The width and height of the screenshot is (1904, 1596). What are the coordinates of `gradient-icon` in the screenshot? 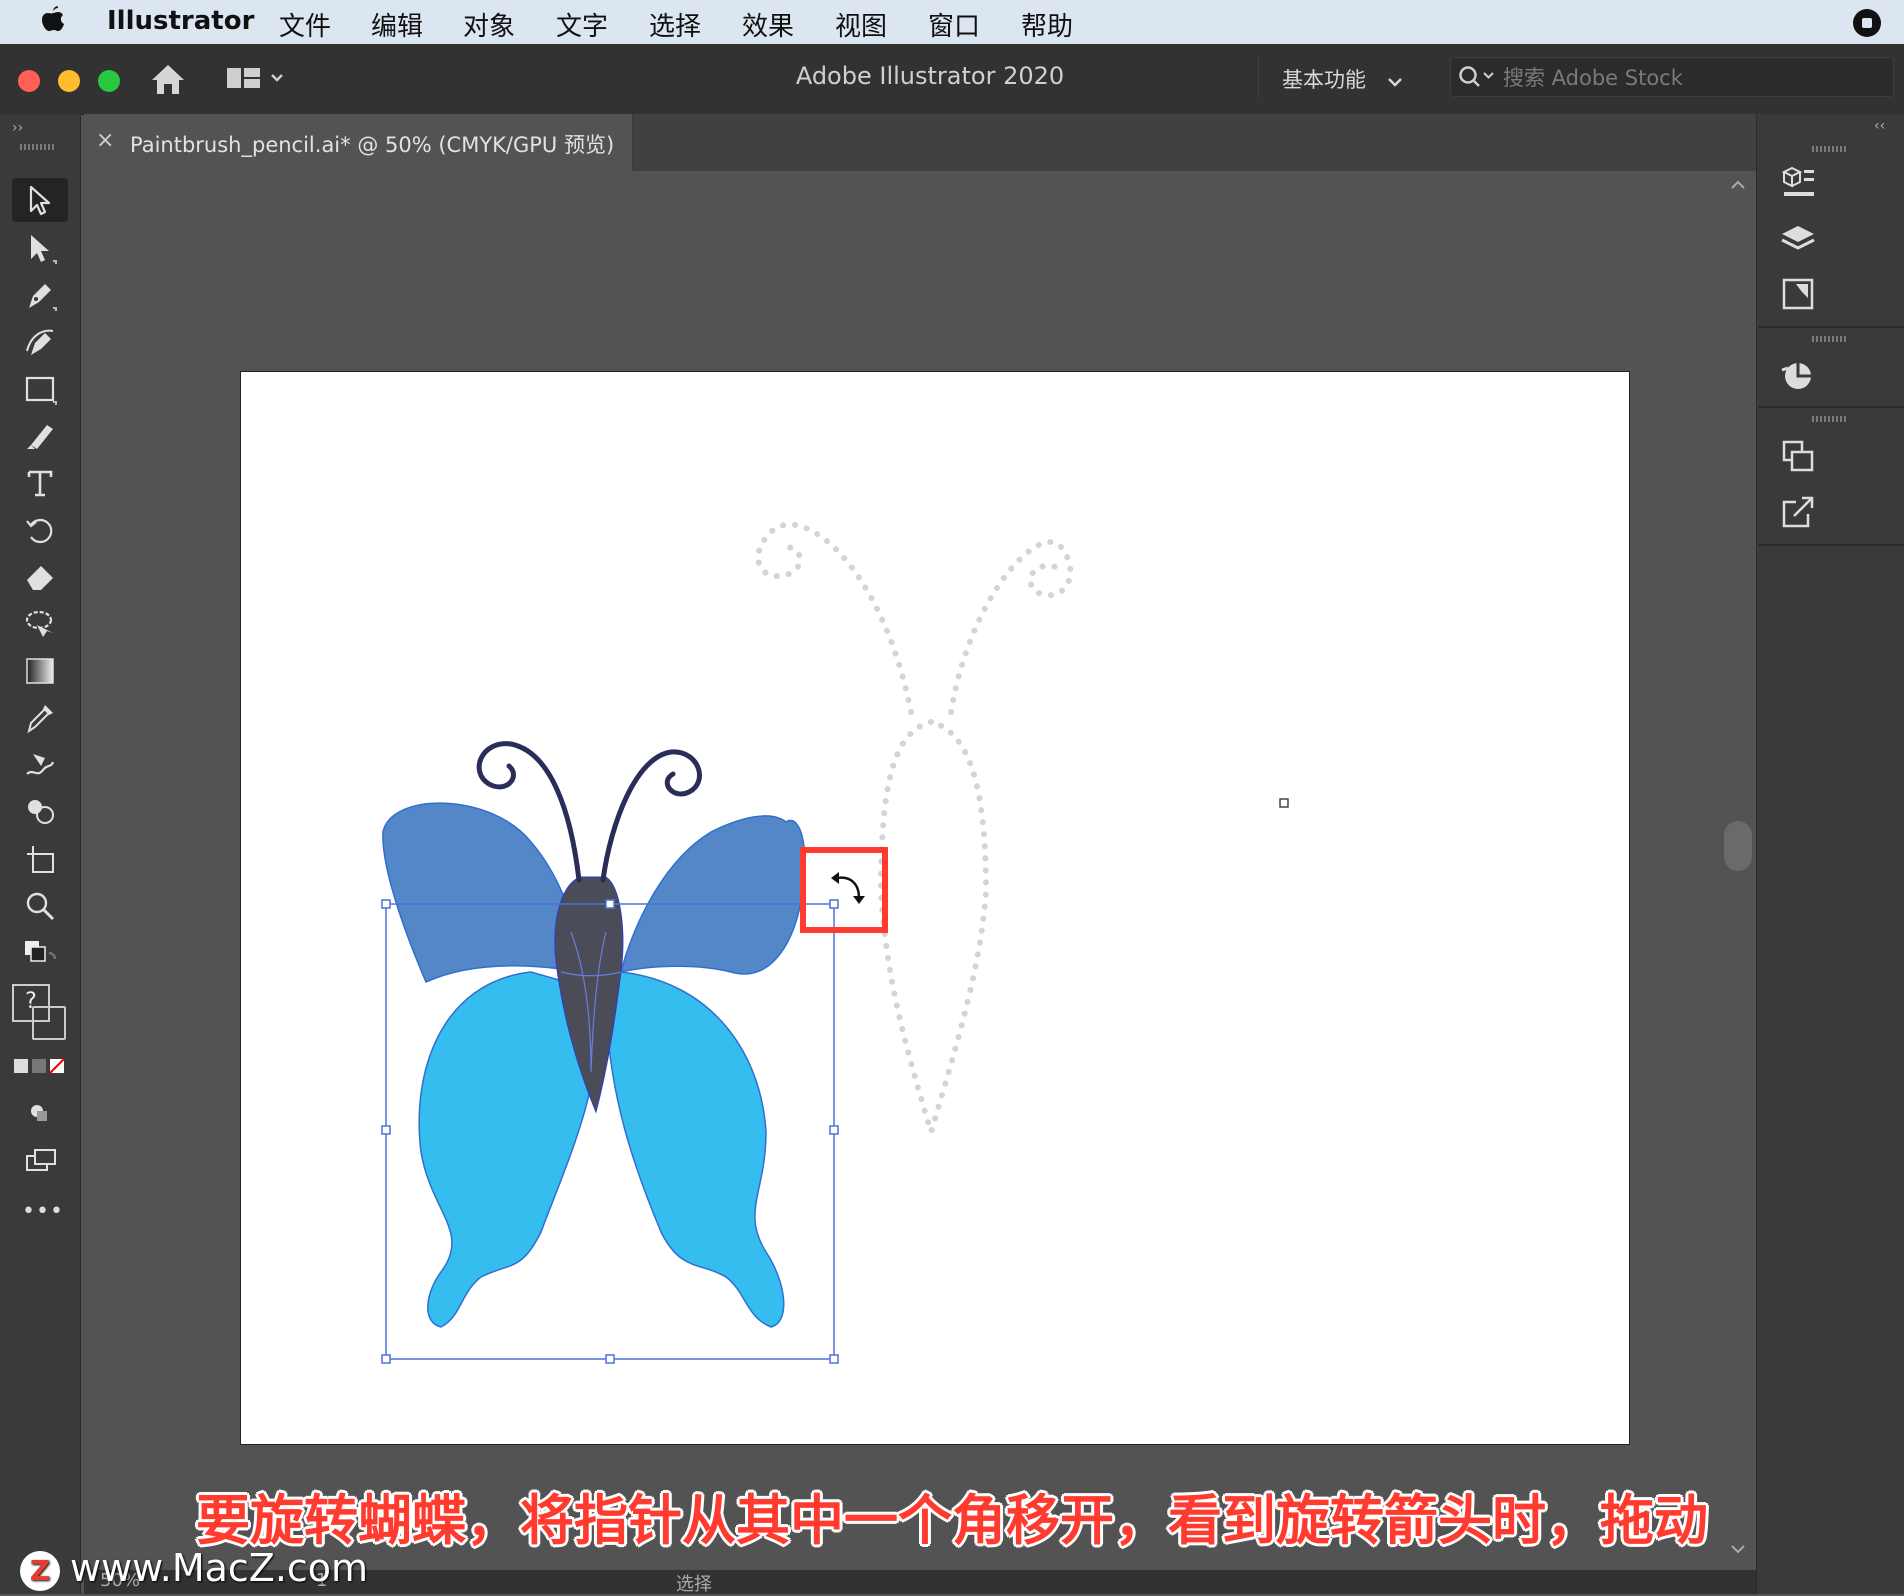 It's located at (40, 671).